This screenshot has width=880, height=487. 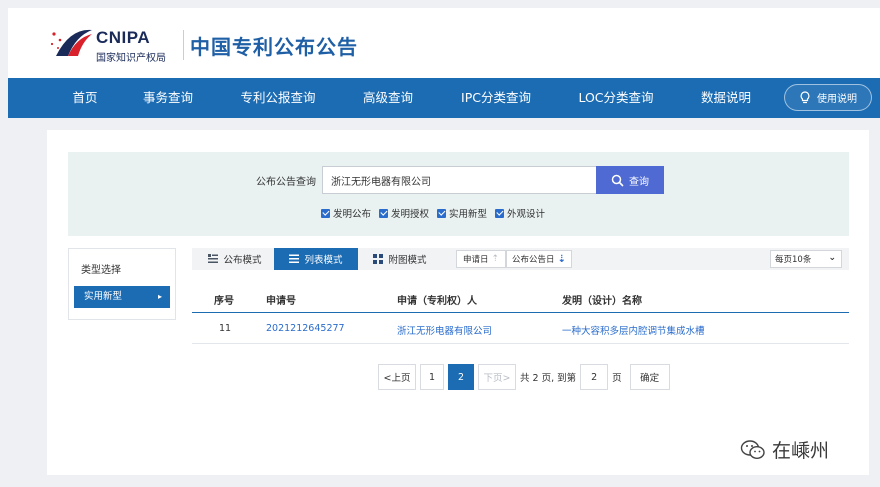 What do you see at coordinates (123, 37) in the screenshot?
I see `logo-english: CNIPA` at bounding box center [123, 37].